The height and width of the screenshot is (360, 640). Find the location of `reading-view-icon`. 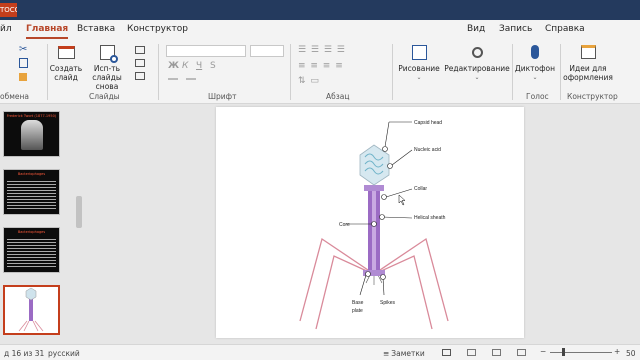

reading-view-icon is located at coordinates (496, 352).